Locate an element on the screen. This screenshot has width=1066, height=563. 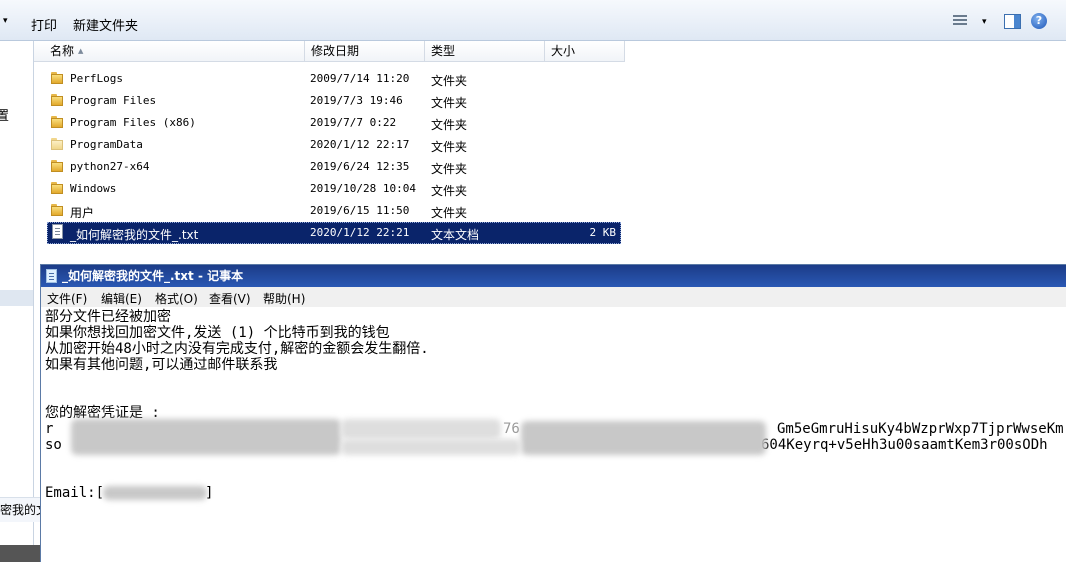
column-header-type: 类型 is located at coordinates (485, 51).